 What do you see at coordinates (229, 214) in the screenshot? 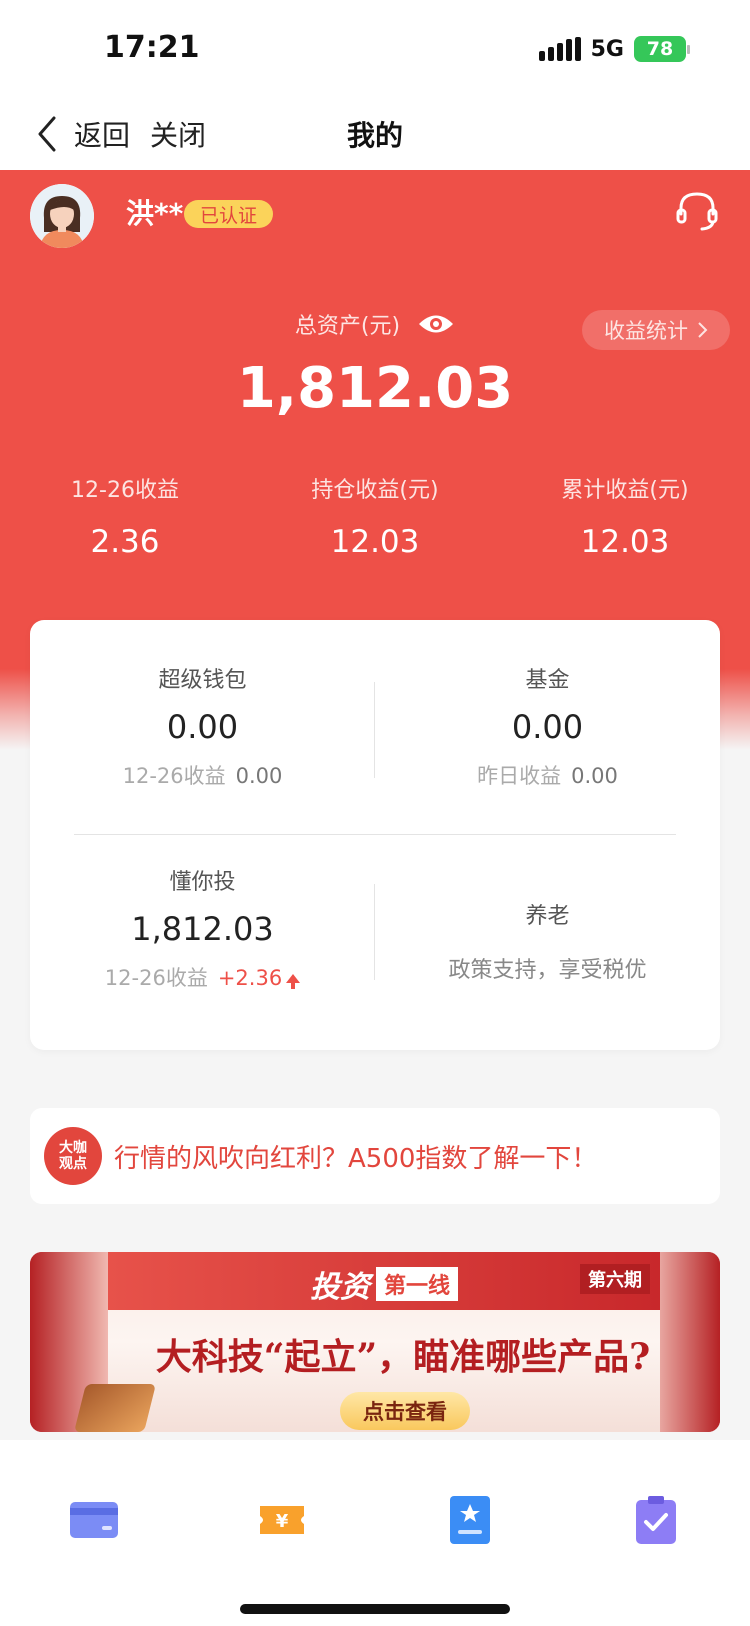
I see `verified-badge: 已认证` at bounding box center [229, 214].